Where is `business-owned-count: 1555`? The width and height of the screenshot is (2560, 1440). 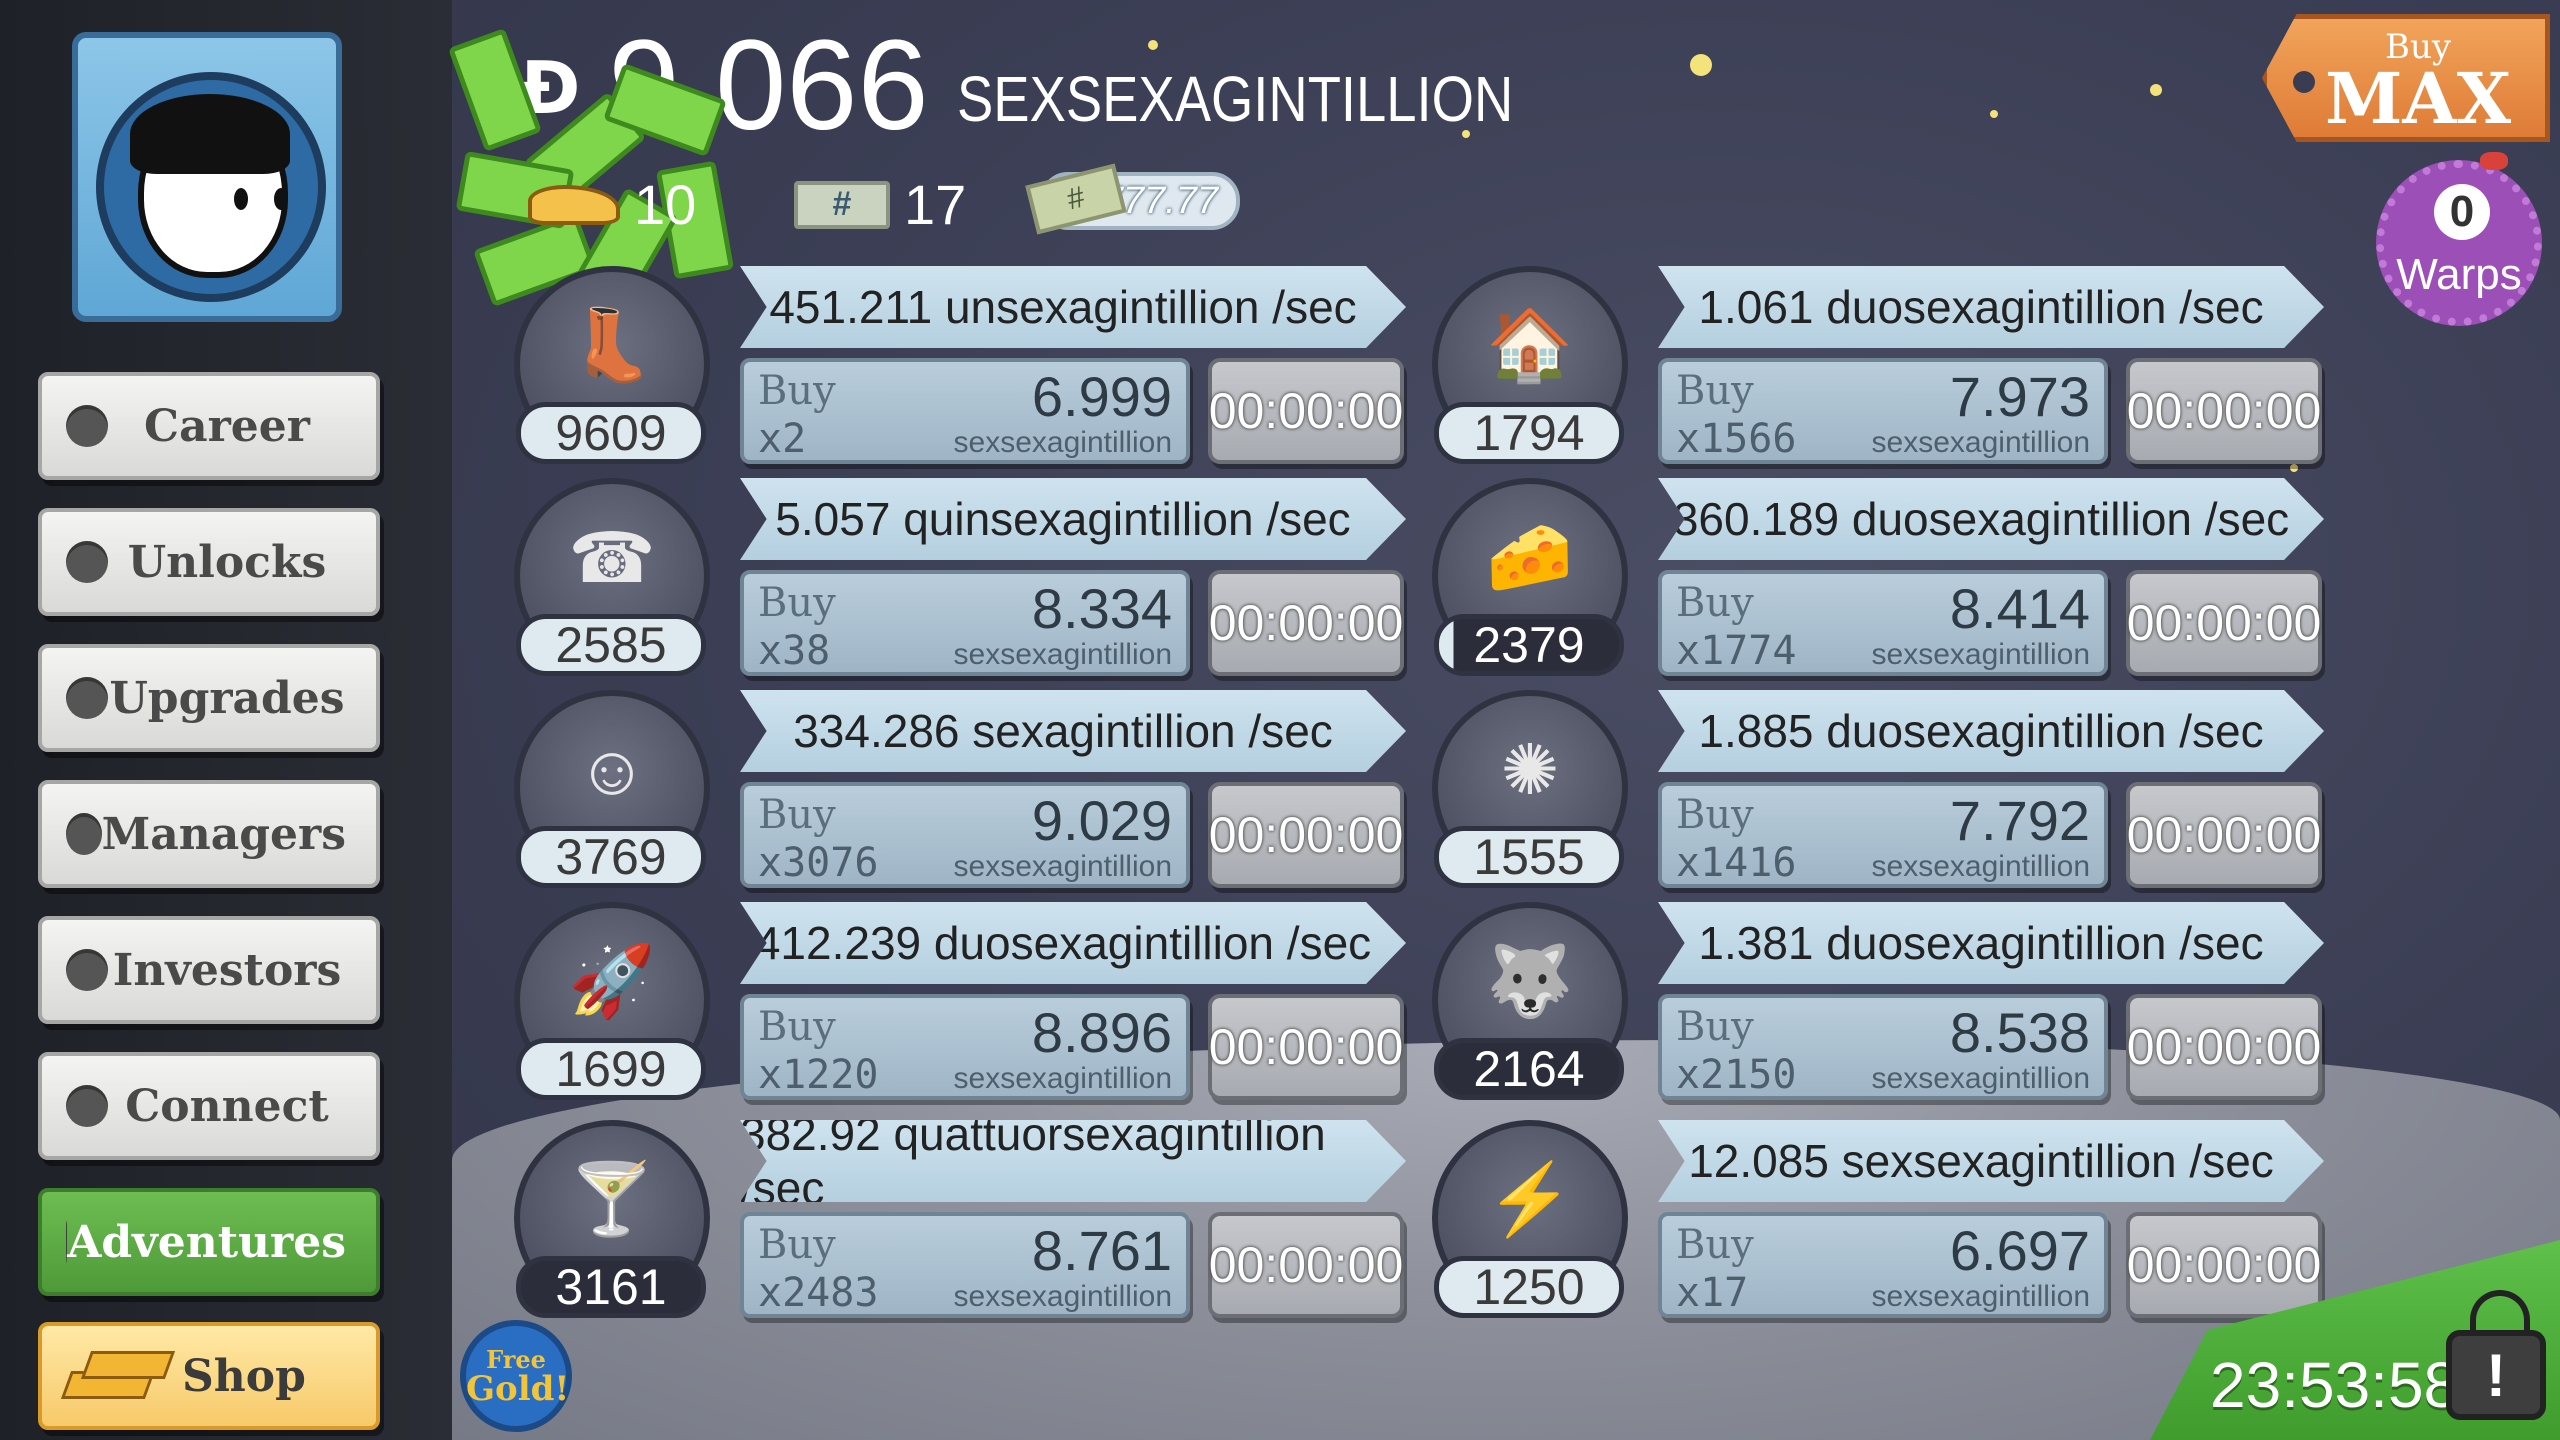
business-owned-count: 1555 is located at coordinates (1529, 857).